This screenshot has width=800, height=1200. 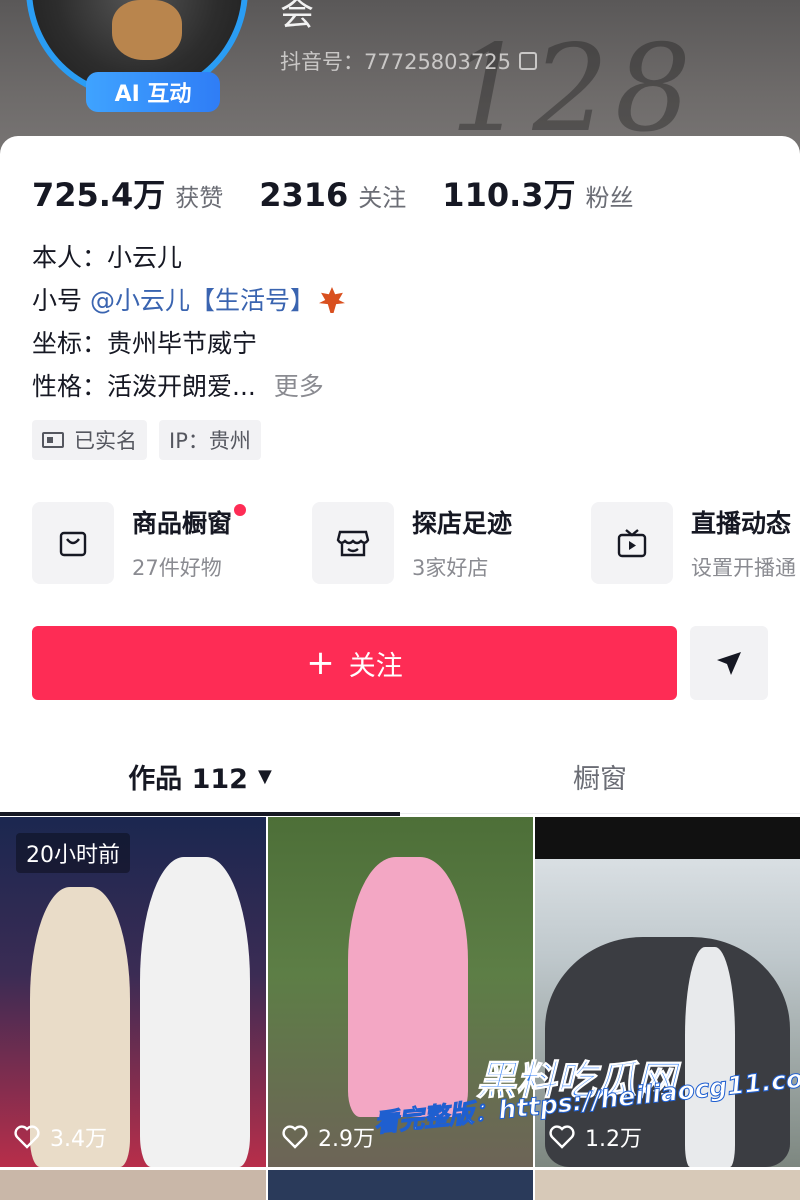 What do you see at coordinates (382, 198) in the screenshot?
I see `stat-following-label: 关注` at bounding box center [382, 198].